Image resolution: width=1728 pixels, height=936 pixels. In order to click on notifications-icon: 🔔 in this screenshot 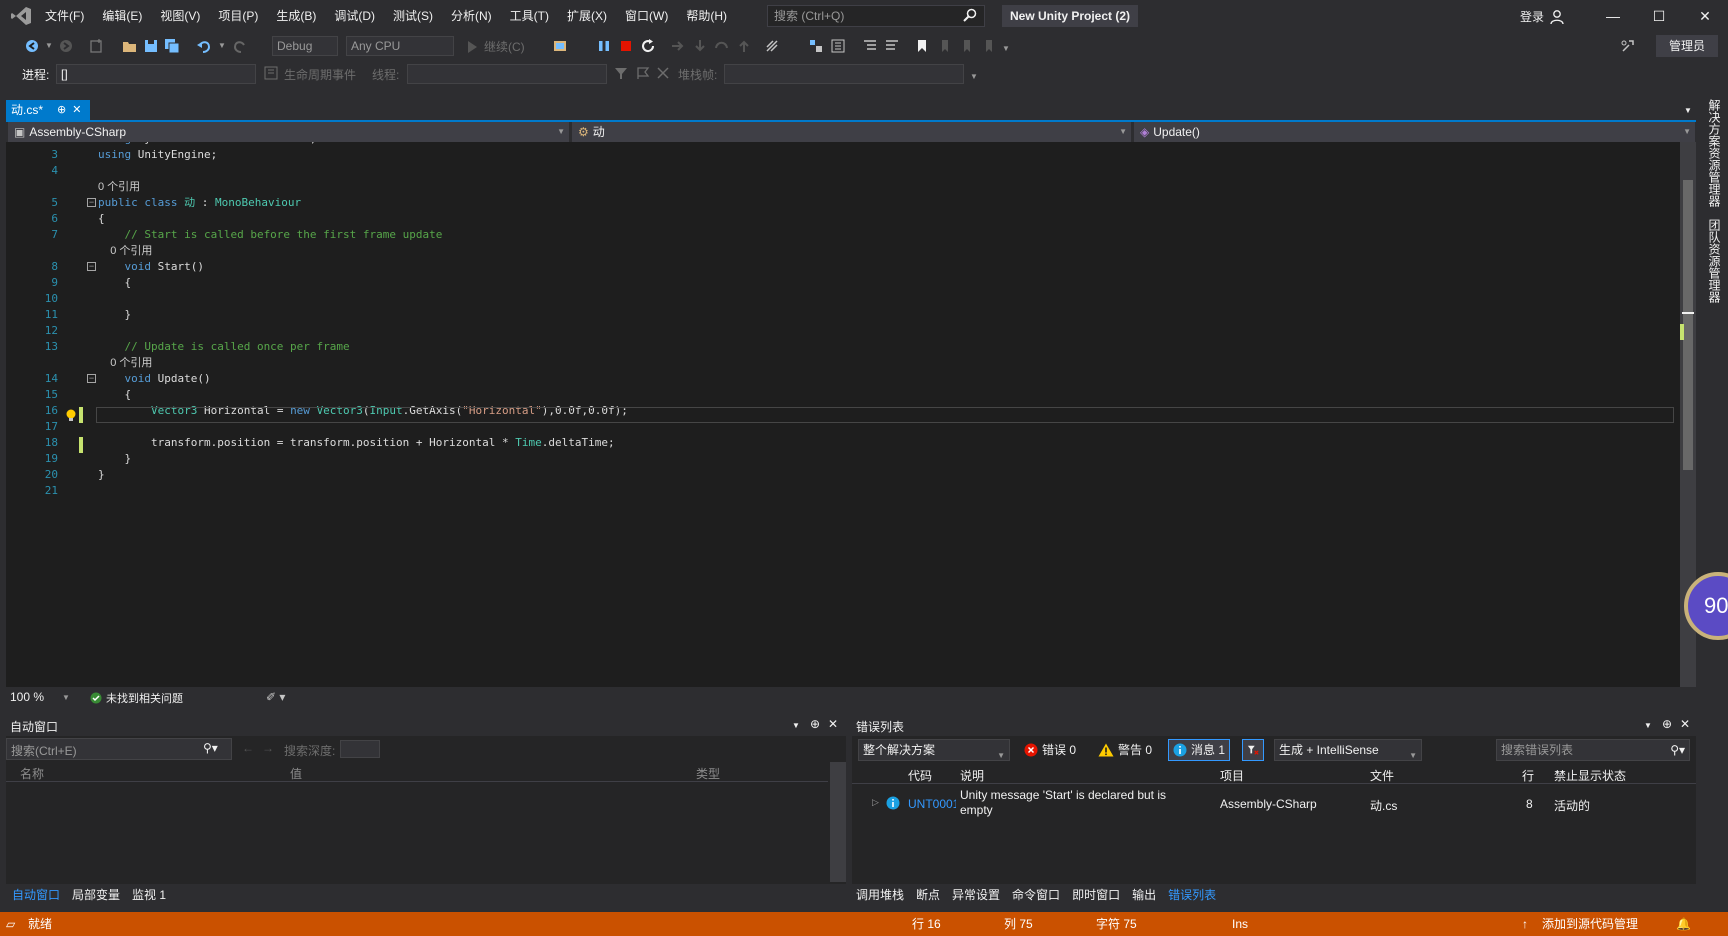, I will do `click(1683, 924)`.